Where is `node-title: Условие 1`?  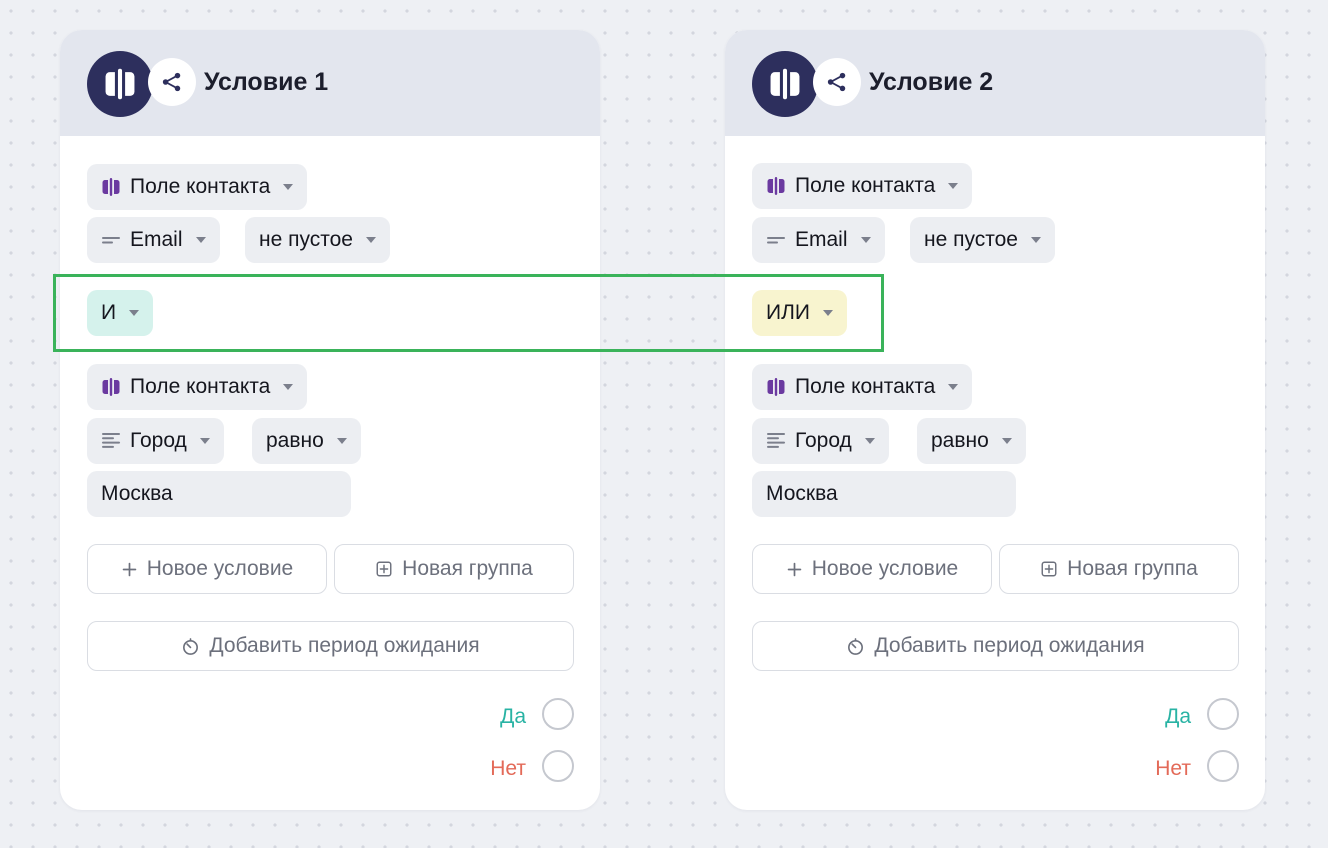
node-title: Условие 1 is located at coordinates (266, 82).